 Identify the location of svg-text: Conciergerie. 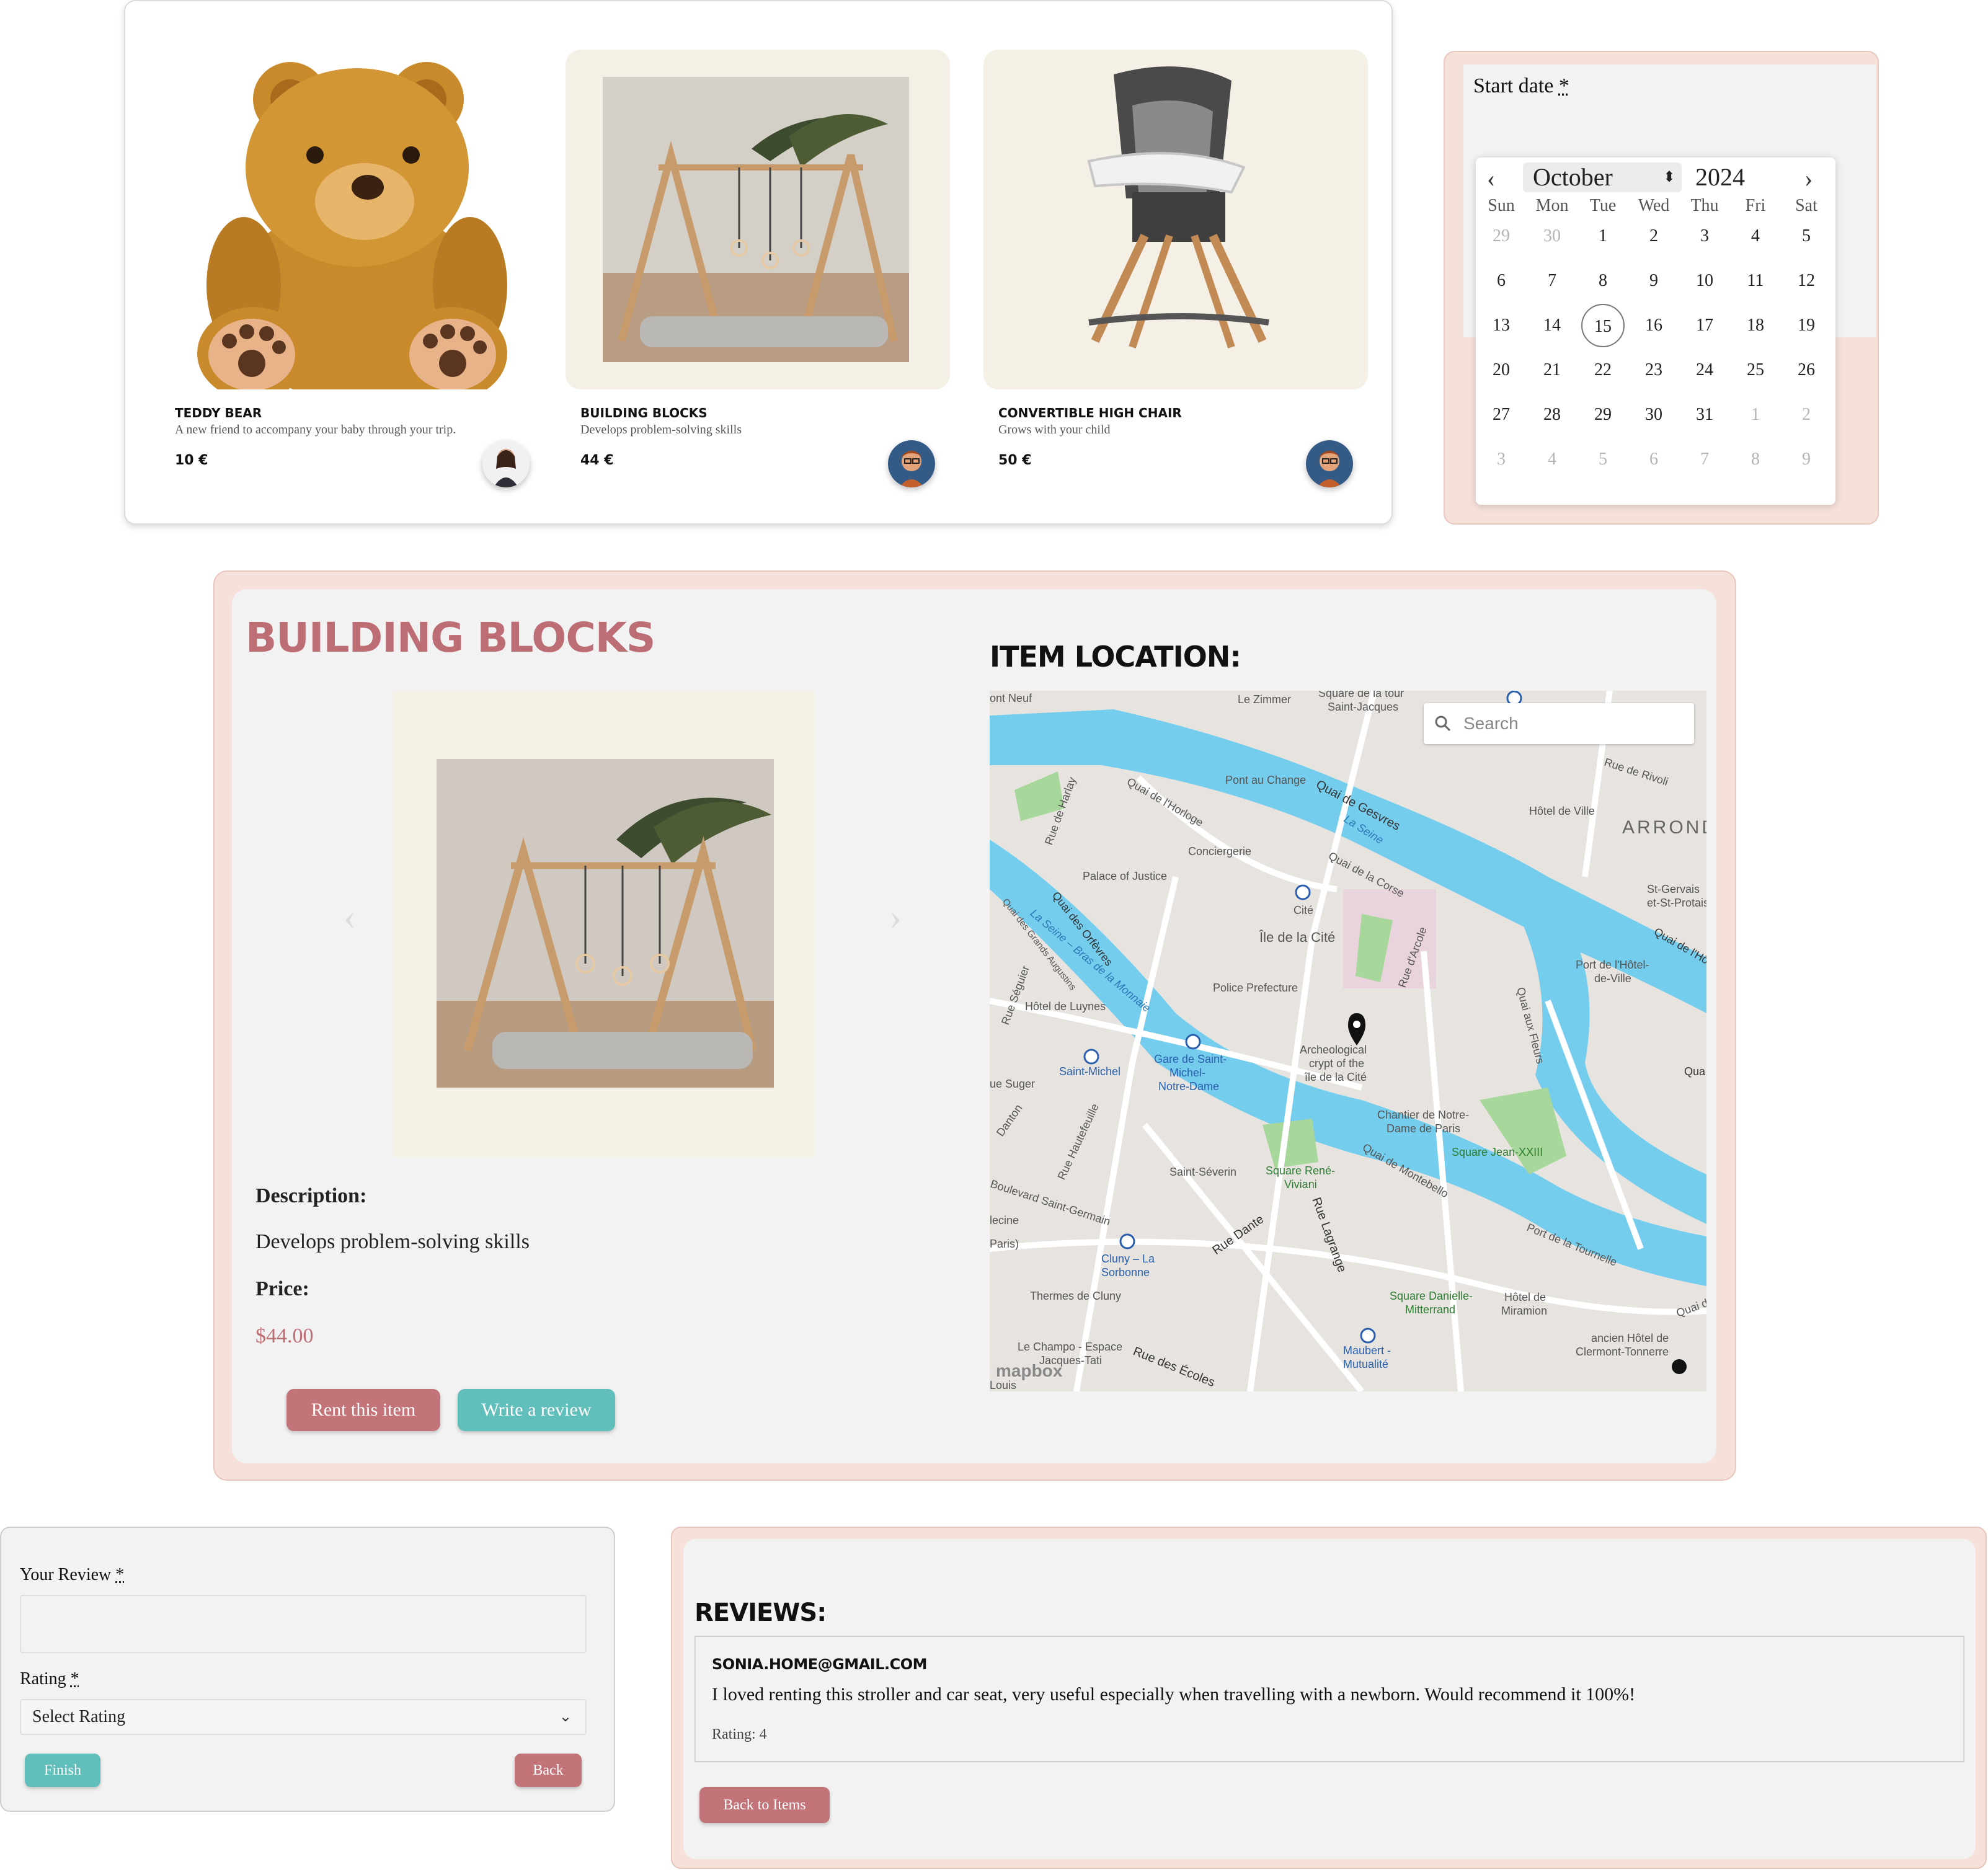
(1219, 852).